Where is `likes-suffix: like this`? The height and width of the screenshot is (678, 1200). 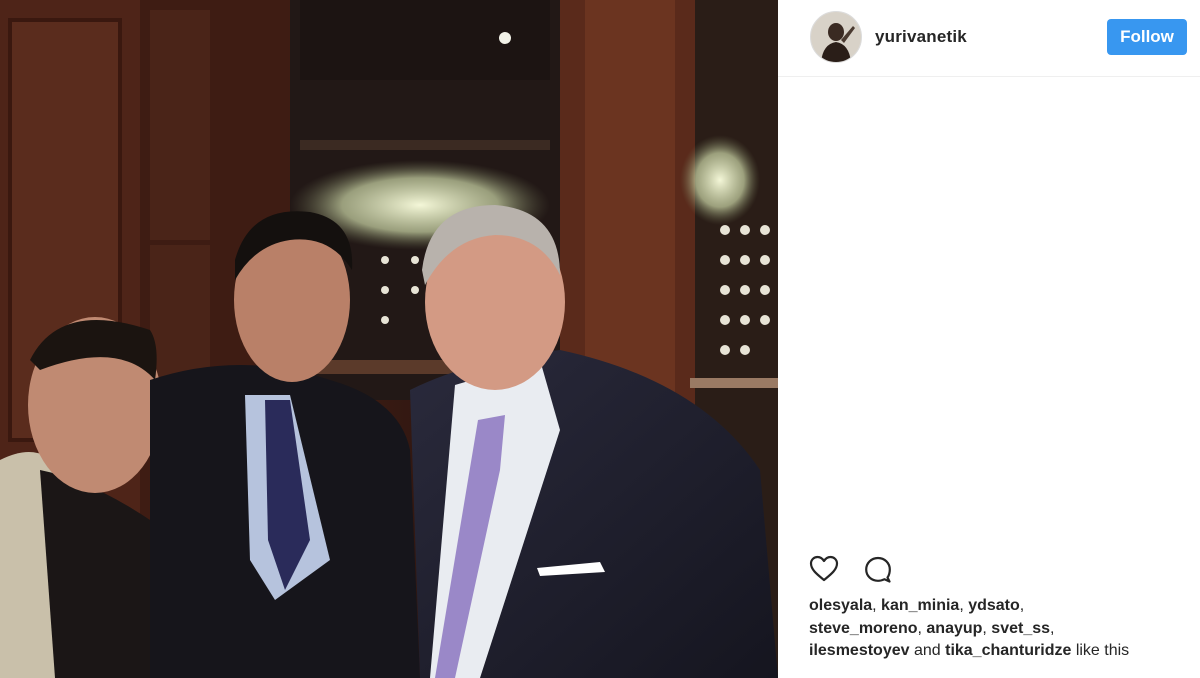 likes-suffix: like this is located at coordinates (1100, 650).